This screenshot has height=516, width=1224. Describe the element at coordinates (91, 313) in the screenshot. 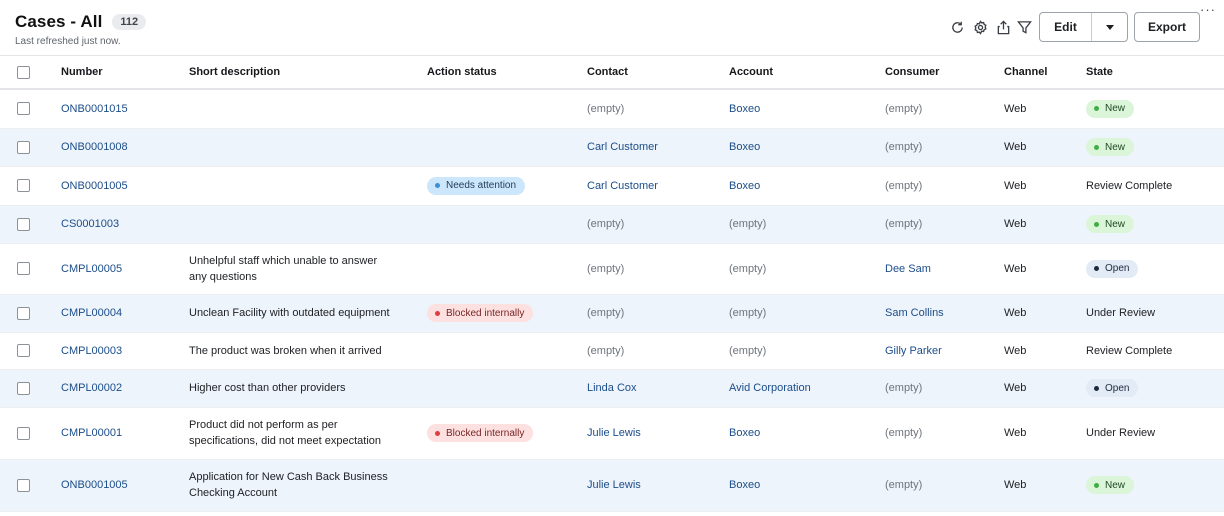

I see `case-number-link: CMPL00004` at that location.